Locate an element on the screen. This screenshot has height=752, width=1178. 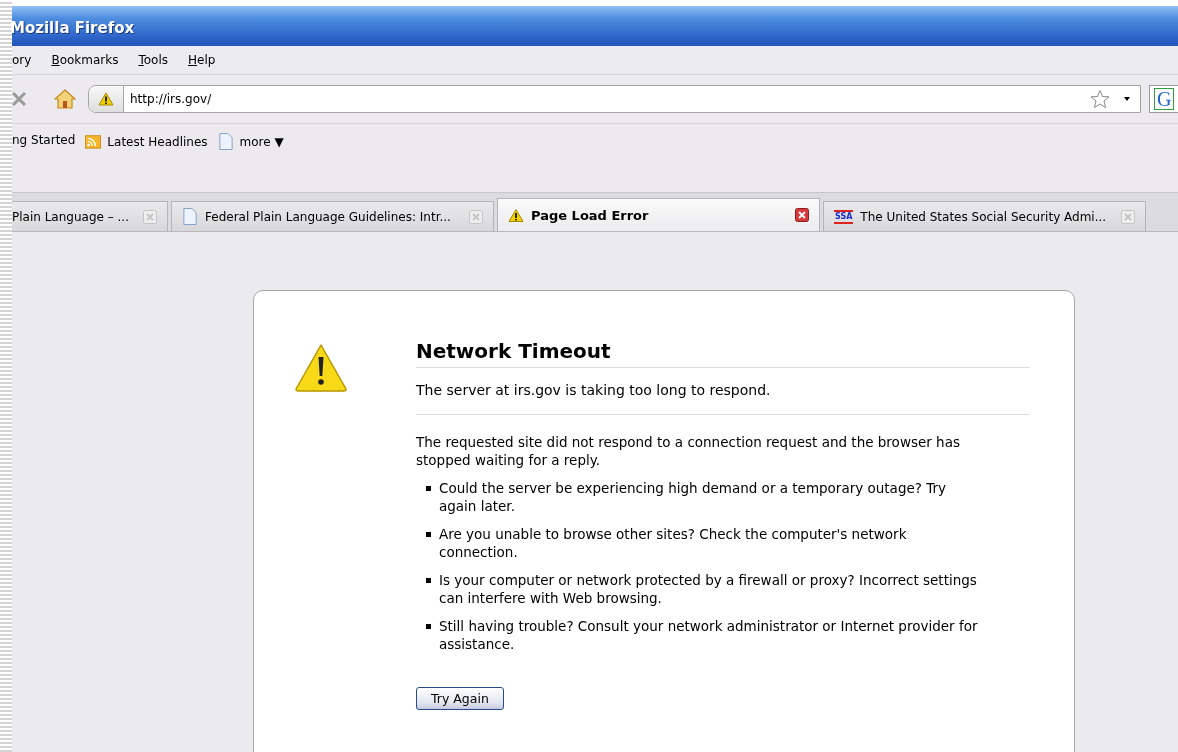
suggestion-text: Still having trouble? Consult your network administrator or Internet provider for assistance. is located at coordinates (709, 635).